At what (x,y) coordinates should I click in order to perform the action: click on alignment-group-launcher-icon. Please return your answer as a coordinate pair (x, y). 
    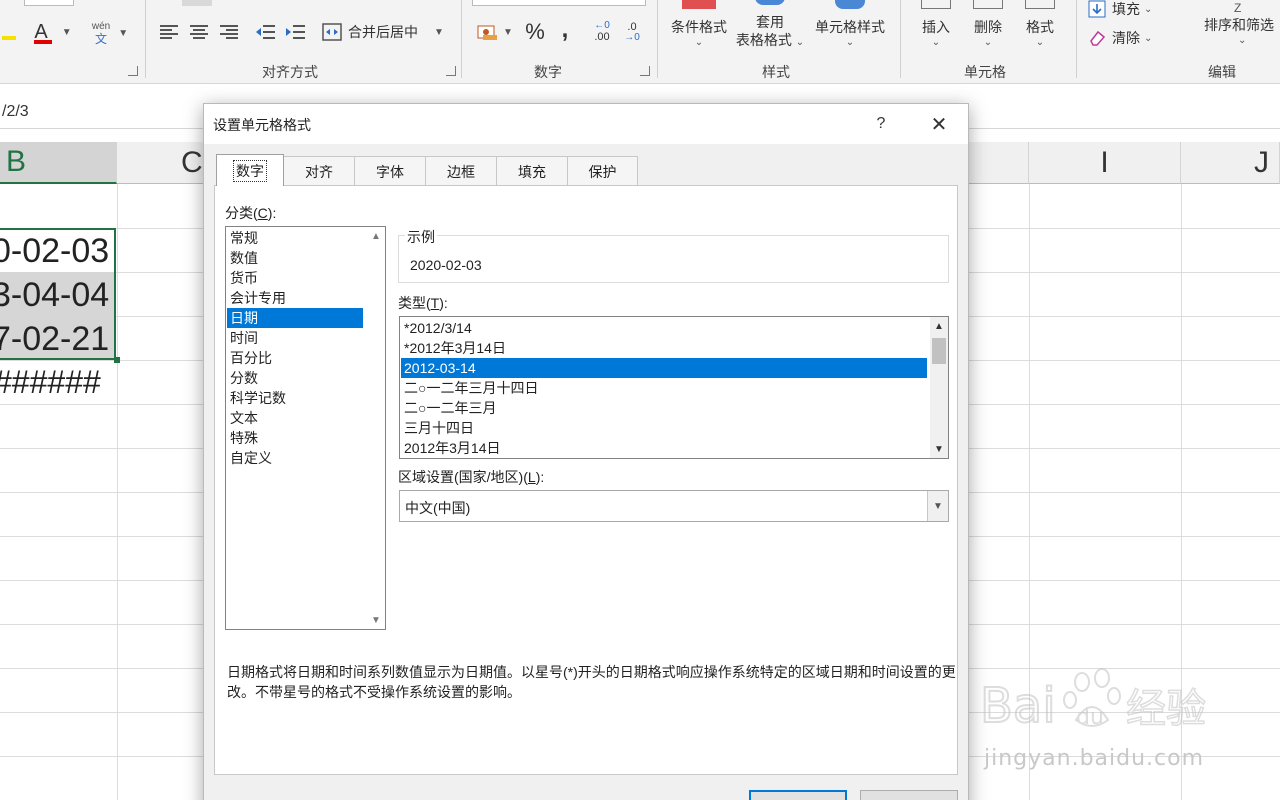
    Looking at the image, I should click on (451, 71).